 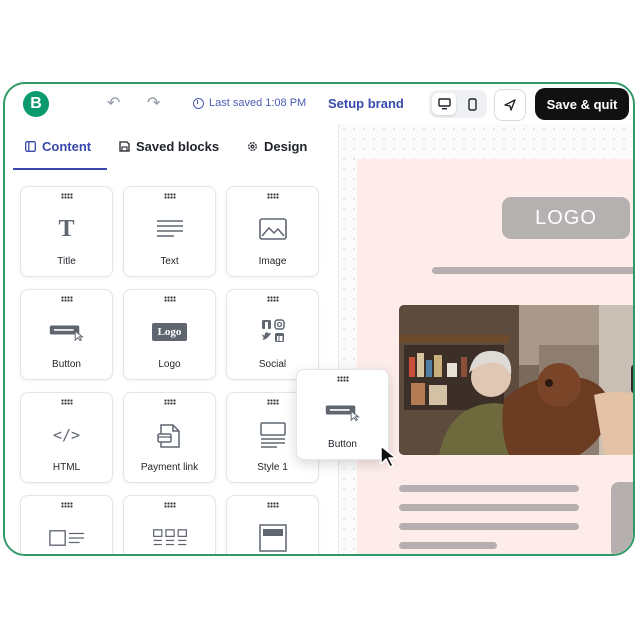 I want to click on send-test-button, so click(x=510, y=105).